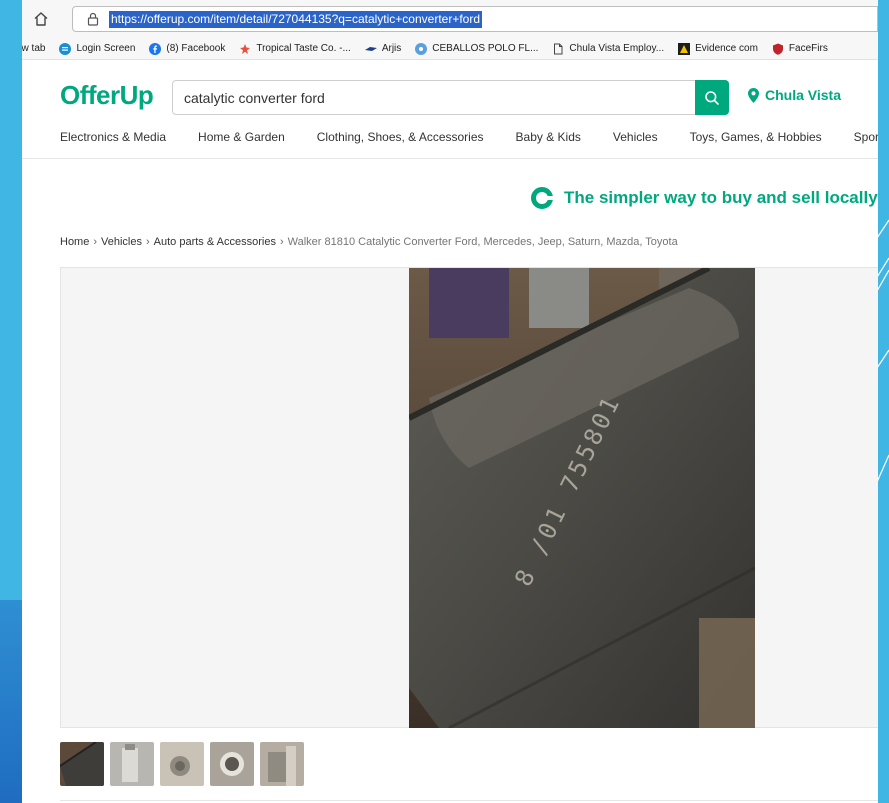 Image resolution: width=889 pixels, height=803 pixels. What do you see at coordinates (391, 48) in the screenshot?
I see `bookmark-label: Arjis` at bounding box center [391, 48].